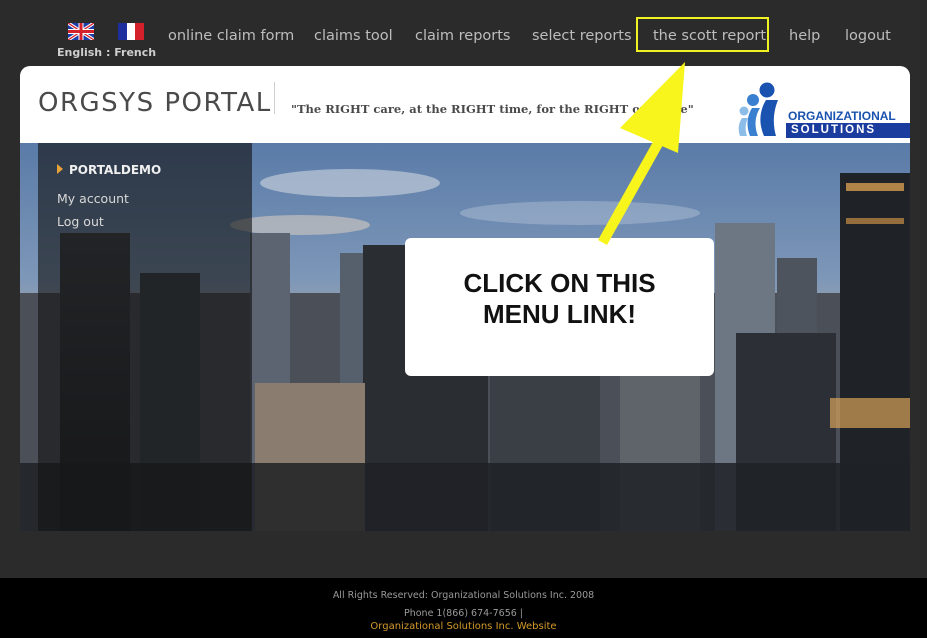  I want to click on callout-box: CLICK ON THIS MENU LINK!, so click(559, 307).